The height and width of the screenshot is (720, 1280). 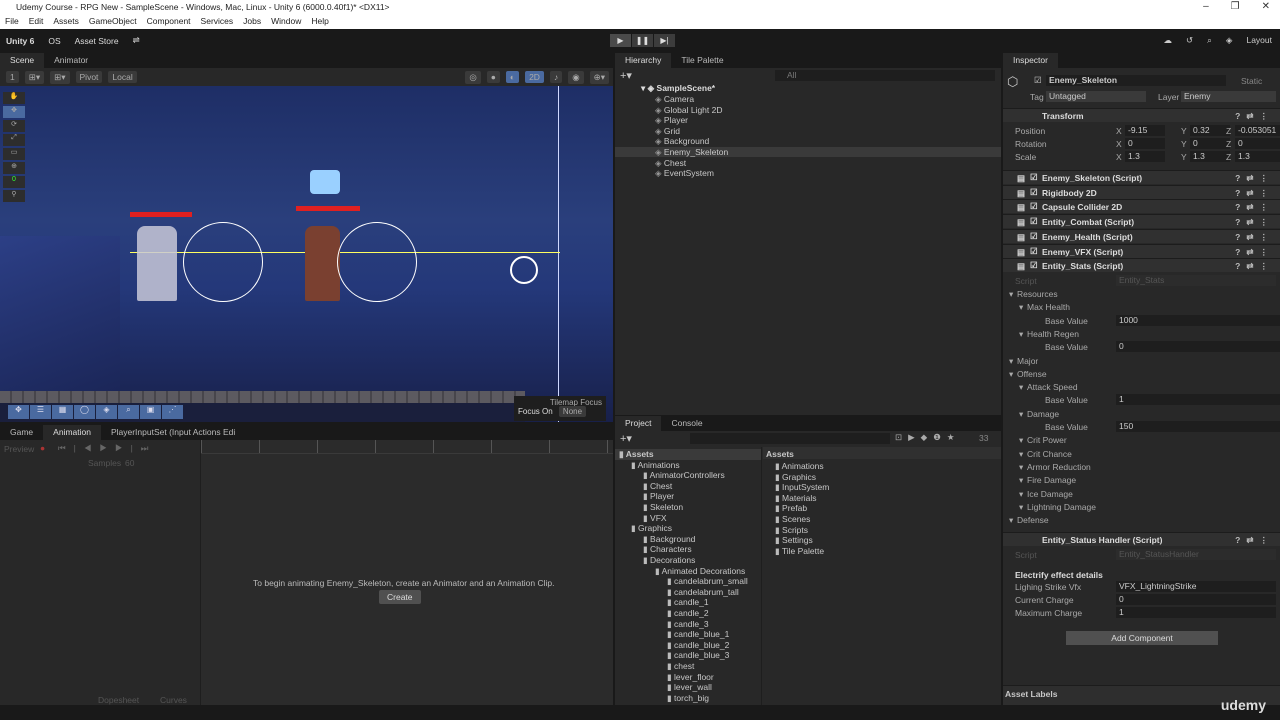 What do you see at coordinates (1141, 115) in the screenshot?
I see `transform-header: Transform ?⇄⋮` at bounding box center [1141, 115].